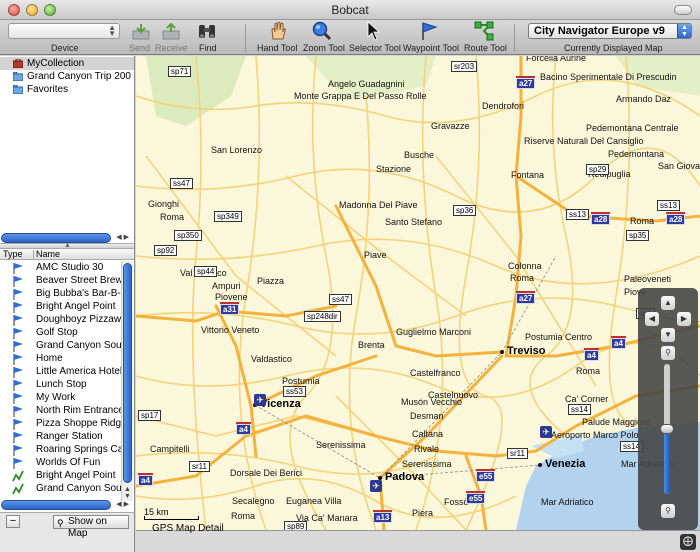  What do you see at coordinates (277, 48) in the screenshot?
I see `hand-tool-label: Hand Tool` at bounding box center [277, 48].